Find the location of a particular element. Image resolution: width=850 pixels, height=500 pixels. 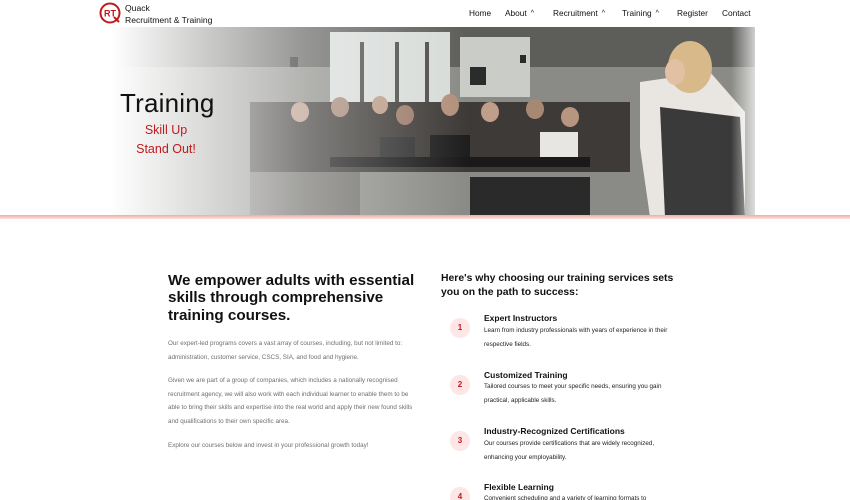

feature-title: Customized Training is located at coordinates (526, 375).